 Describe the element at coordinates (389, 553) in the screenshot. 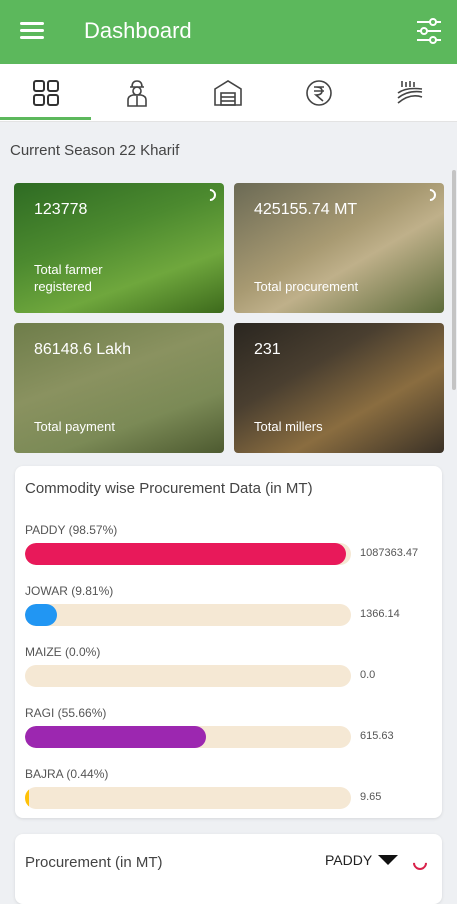

I see `commodity-value: 1087363.47` at that location.